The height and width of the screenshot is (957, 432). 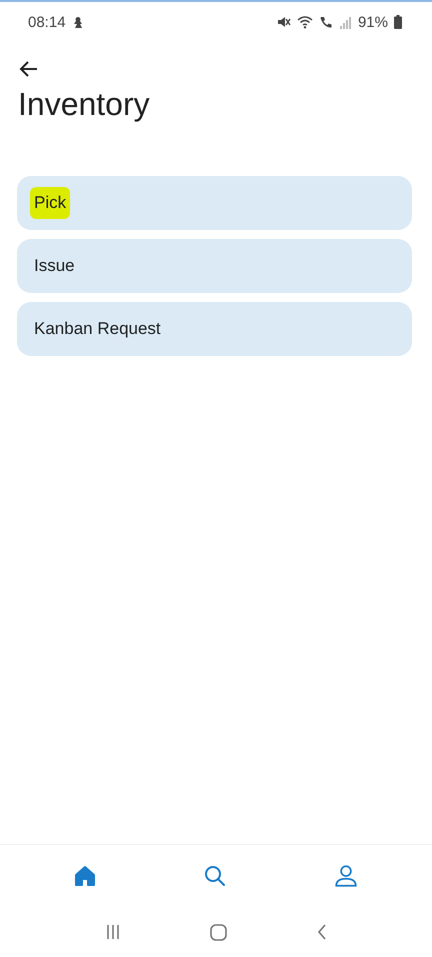 What do you see at coordinates (112, 932) in the screenshot?
I see `recent-apps-icon` at bounding box center [112, 932].